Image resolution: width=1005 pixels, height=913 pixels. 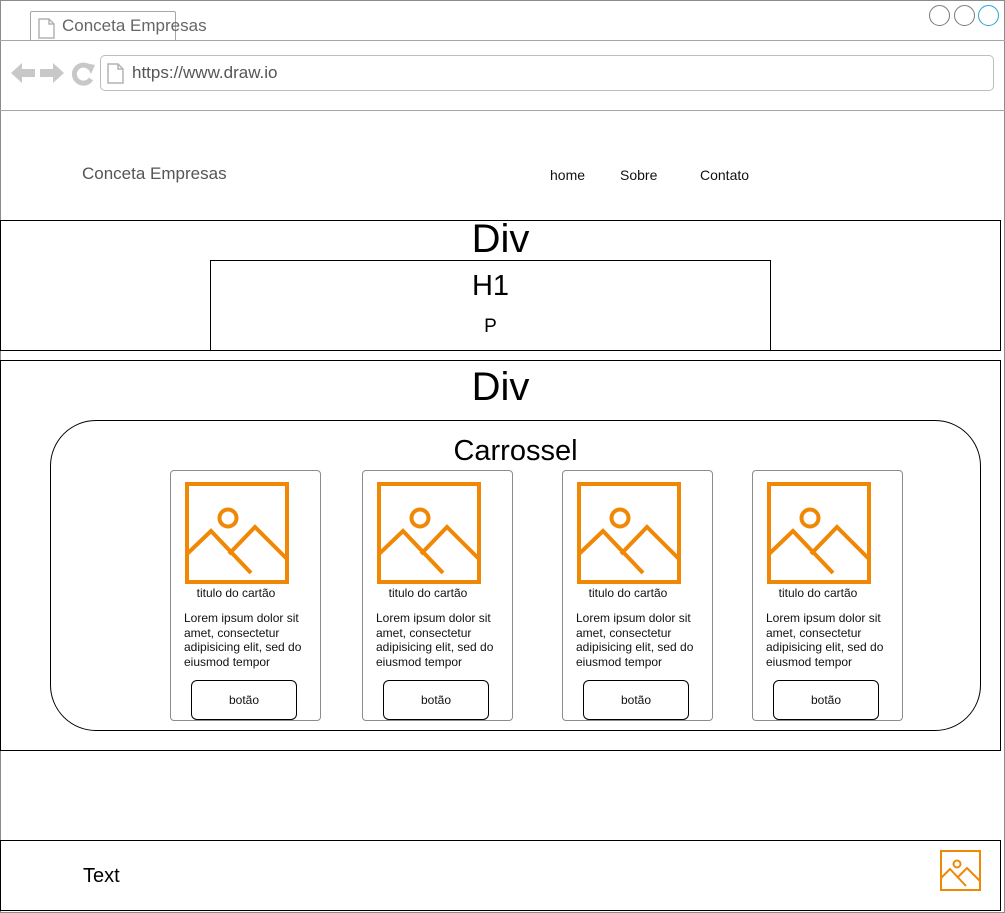 What do you see at coordinates (154, 174) in the screenshot?
I see `site-brand: Conceta Empresas` at bounding box center [154, 174].